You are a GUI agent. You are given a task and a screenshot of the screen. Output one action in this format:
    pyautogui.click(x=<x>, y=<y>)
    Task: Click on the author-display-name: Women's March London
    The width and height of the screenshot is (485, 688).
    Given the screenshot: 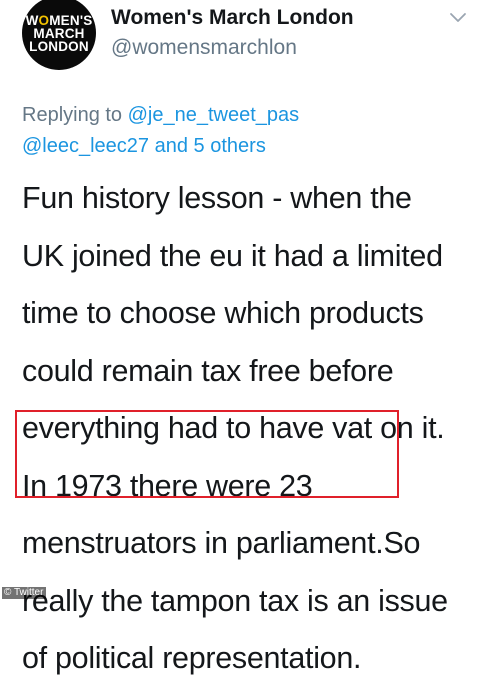 What is the action you would take?
    pyautogui.click(x=232, y=18)
    